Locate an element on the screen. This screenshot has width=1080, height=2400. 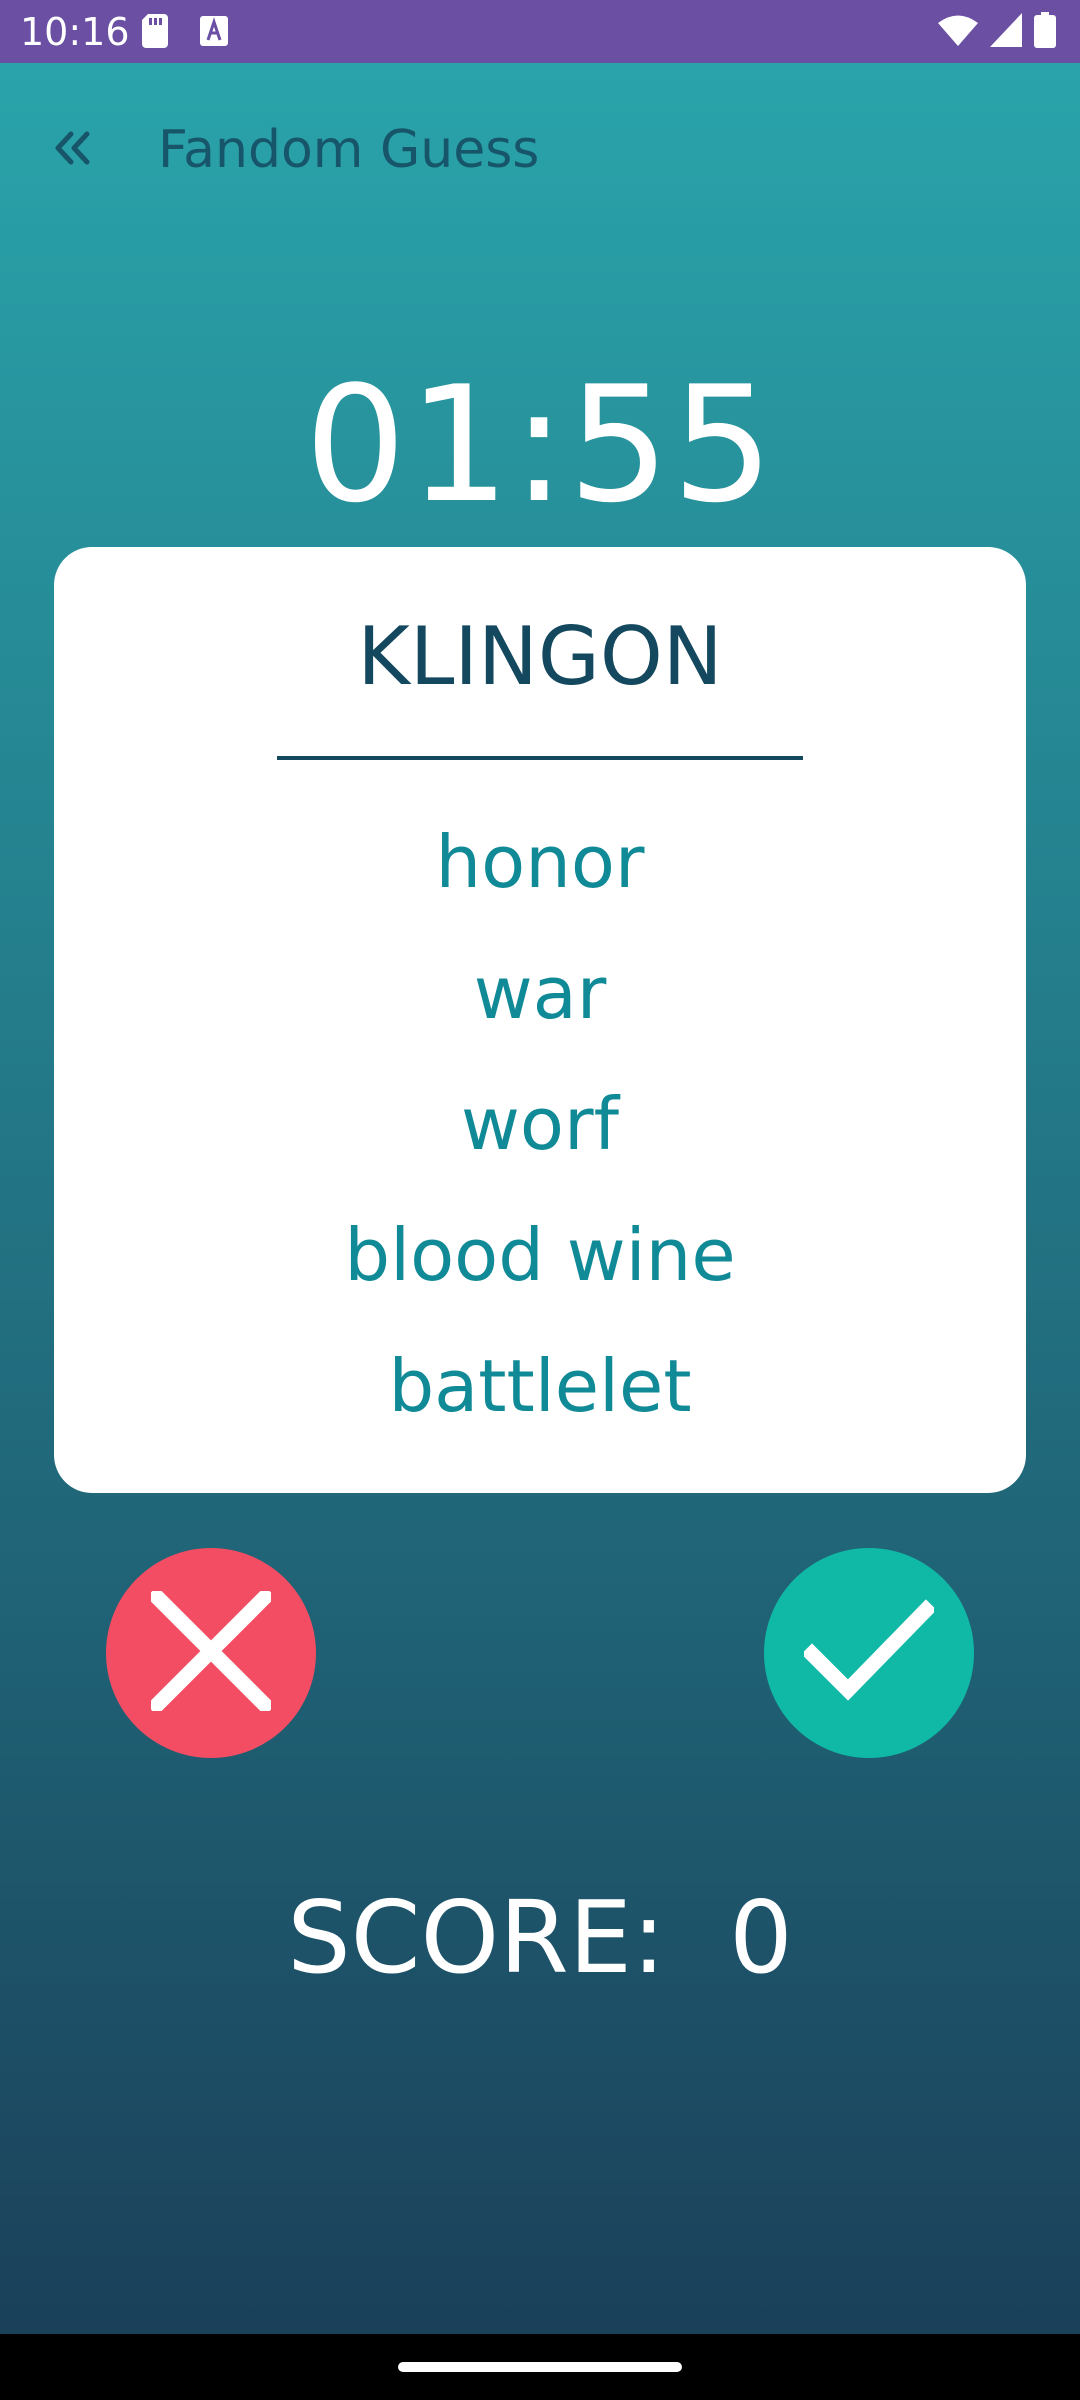
toolbar: Fandom Guess is located at coordinates (540, 148).